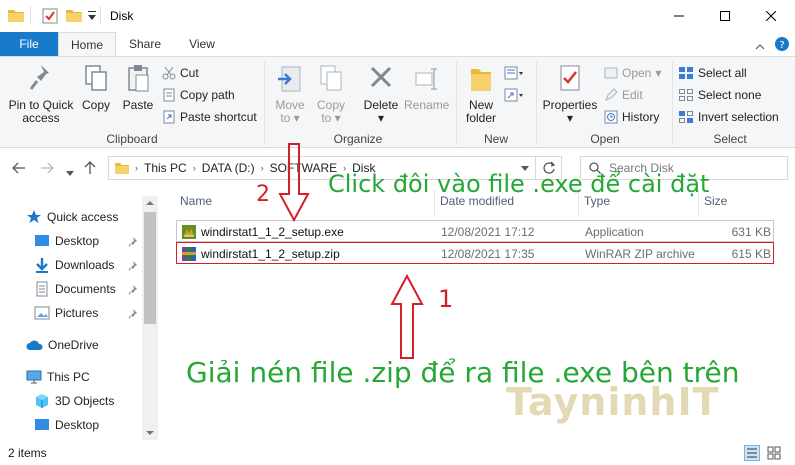 Image resolution: width=795 pixels, height=465 pixels. I want to click on tab-file: File, so click(29, 44).